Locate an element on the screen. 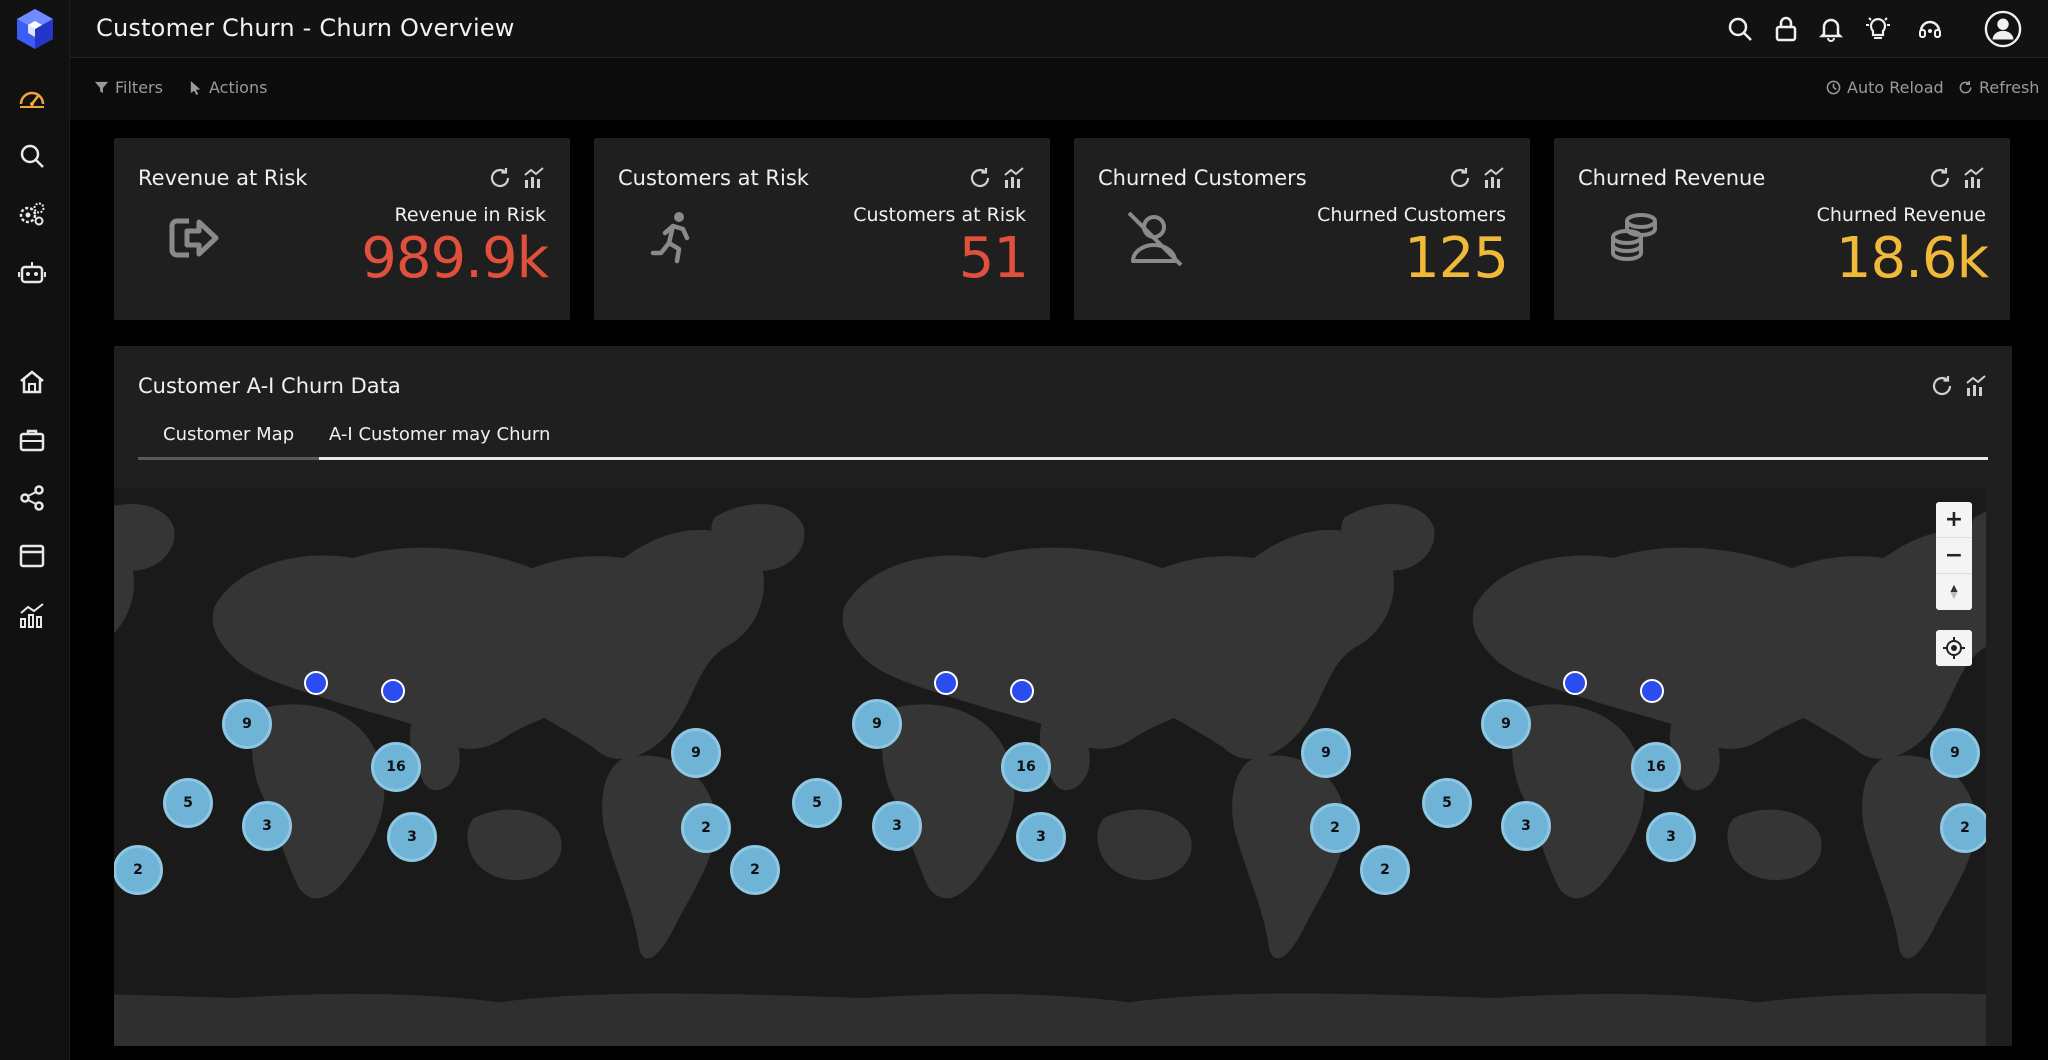 The height and width of the screenshot is (1060, 2048). header-search-button is located at coordinates (1740, 29).